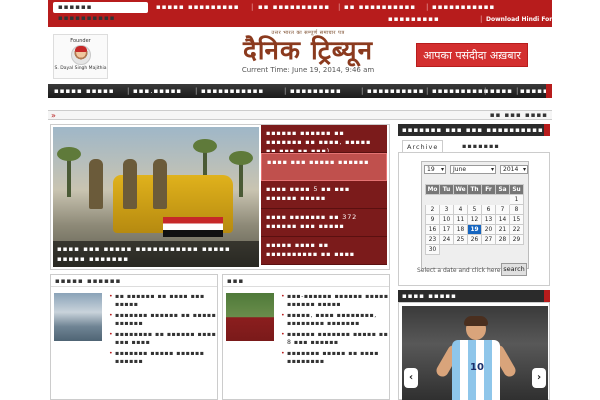  Describe the element at coordinates (521, 19) in the screenshot. I see `download-hindi-font-link: Download Hindi Font` at that location.